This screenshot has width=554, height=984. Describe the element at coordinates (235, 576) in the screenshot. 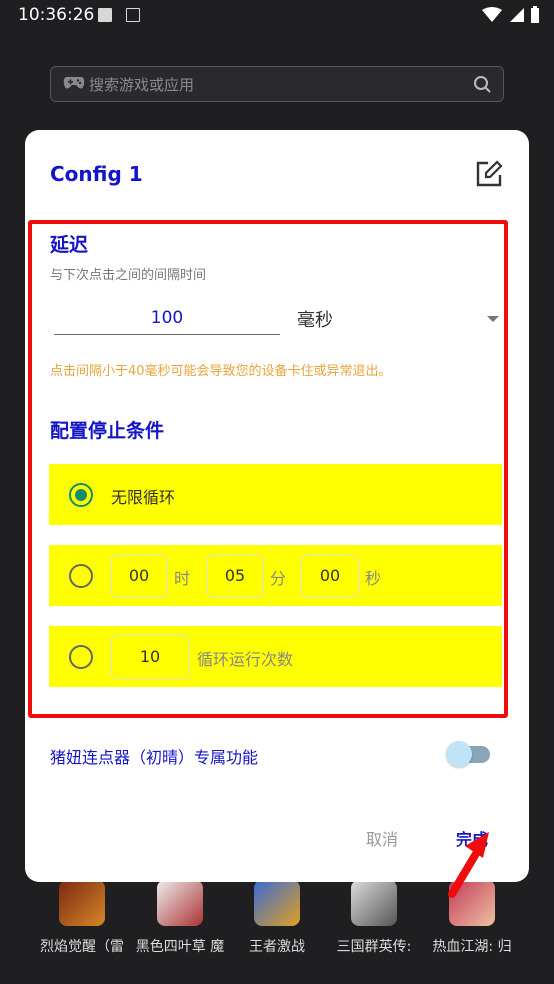

I see `minutes-input: 05` at that location.